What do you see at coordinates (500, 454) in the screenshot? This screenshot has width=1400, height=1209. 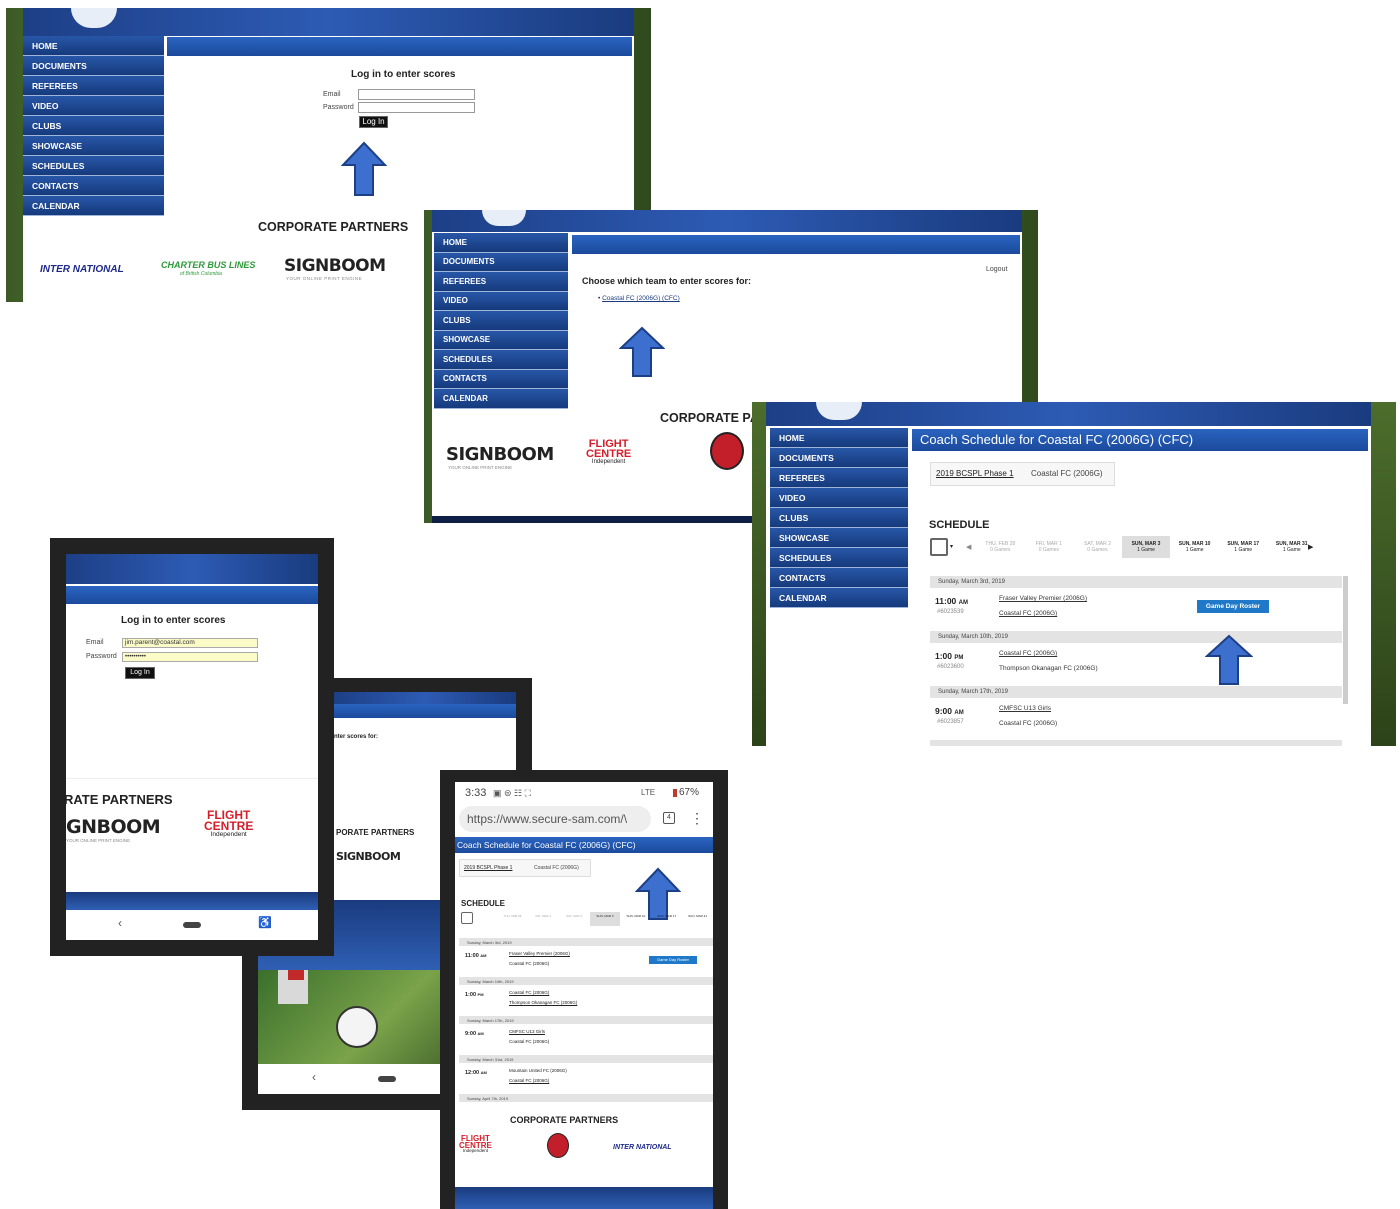 I see `signboom-logo: SIGNBOOM` at bounding box center [500, 454].